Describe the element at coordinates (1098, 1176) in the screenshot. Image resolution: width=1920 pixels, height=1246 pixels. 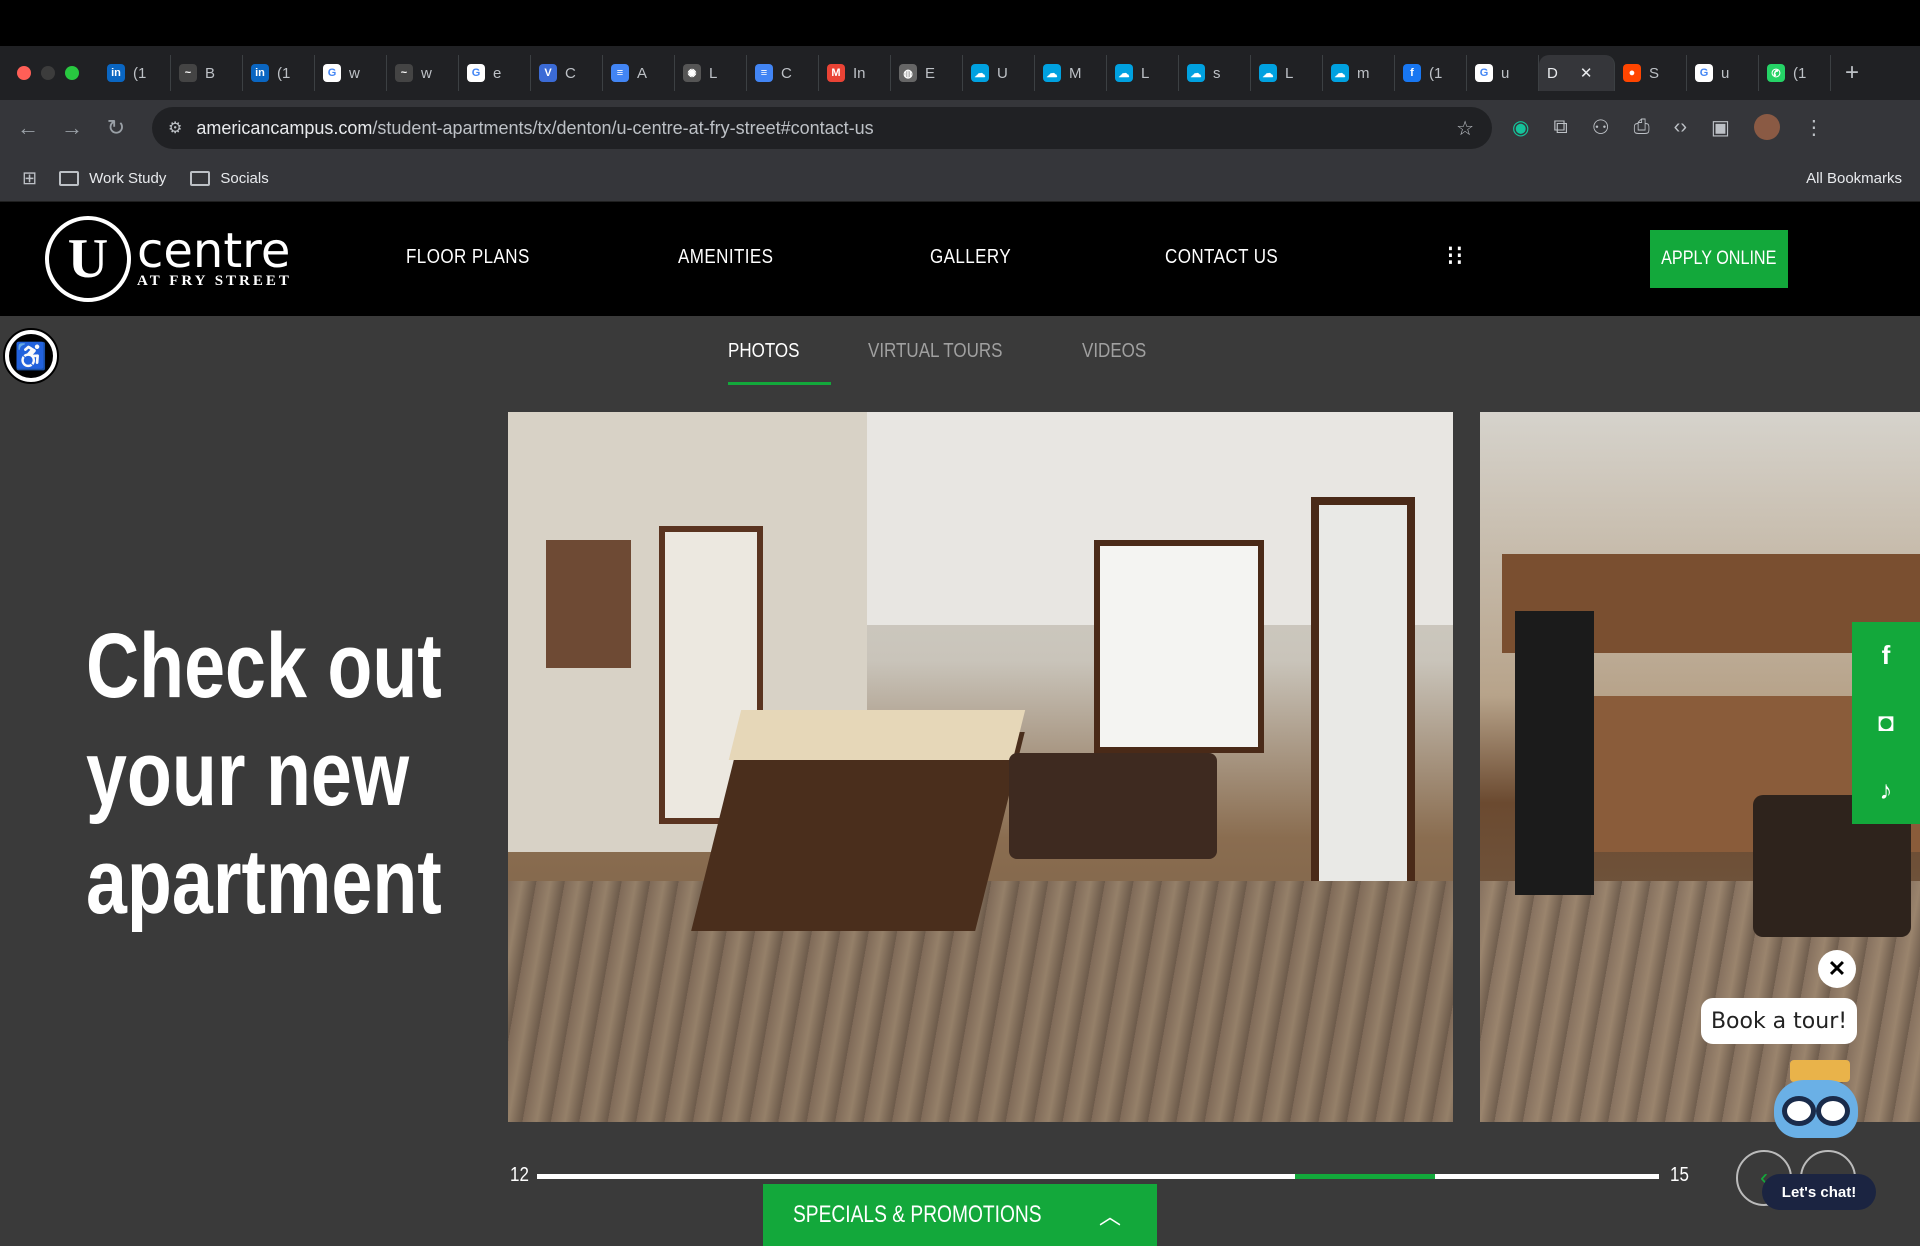
I see `gallery-progress-bar` at that location.